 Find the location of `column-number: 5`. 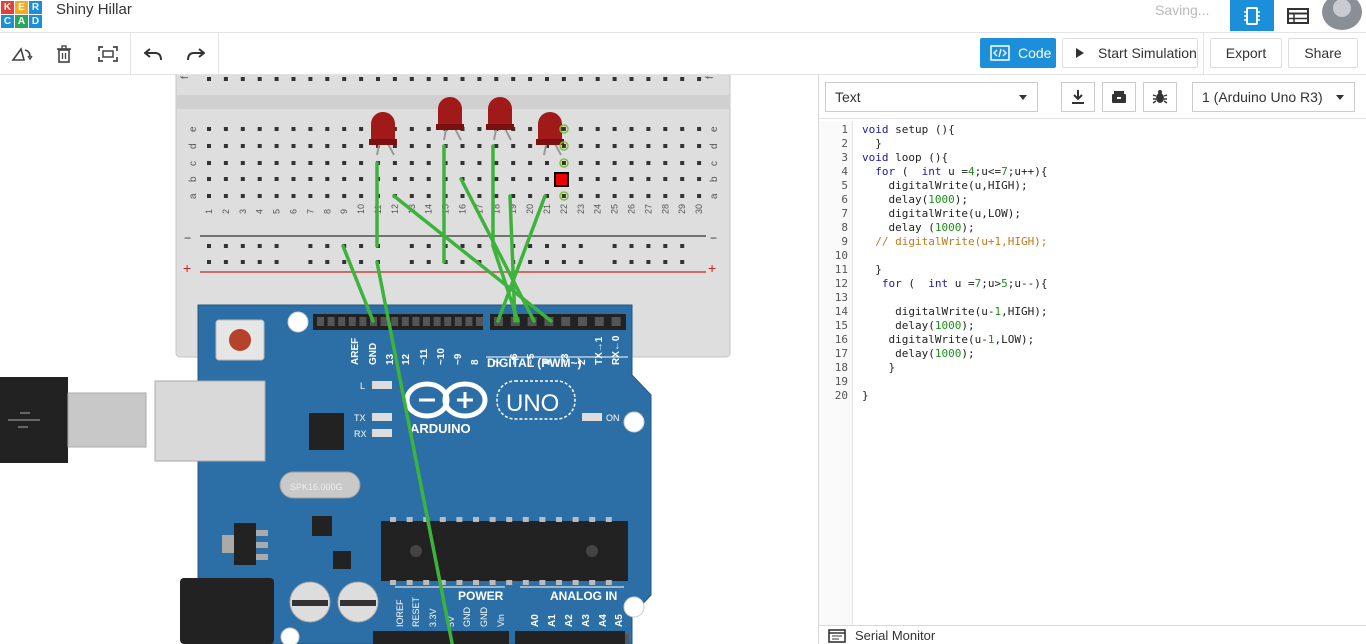

column-number: 5 is located at coordinates (277, 211).